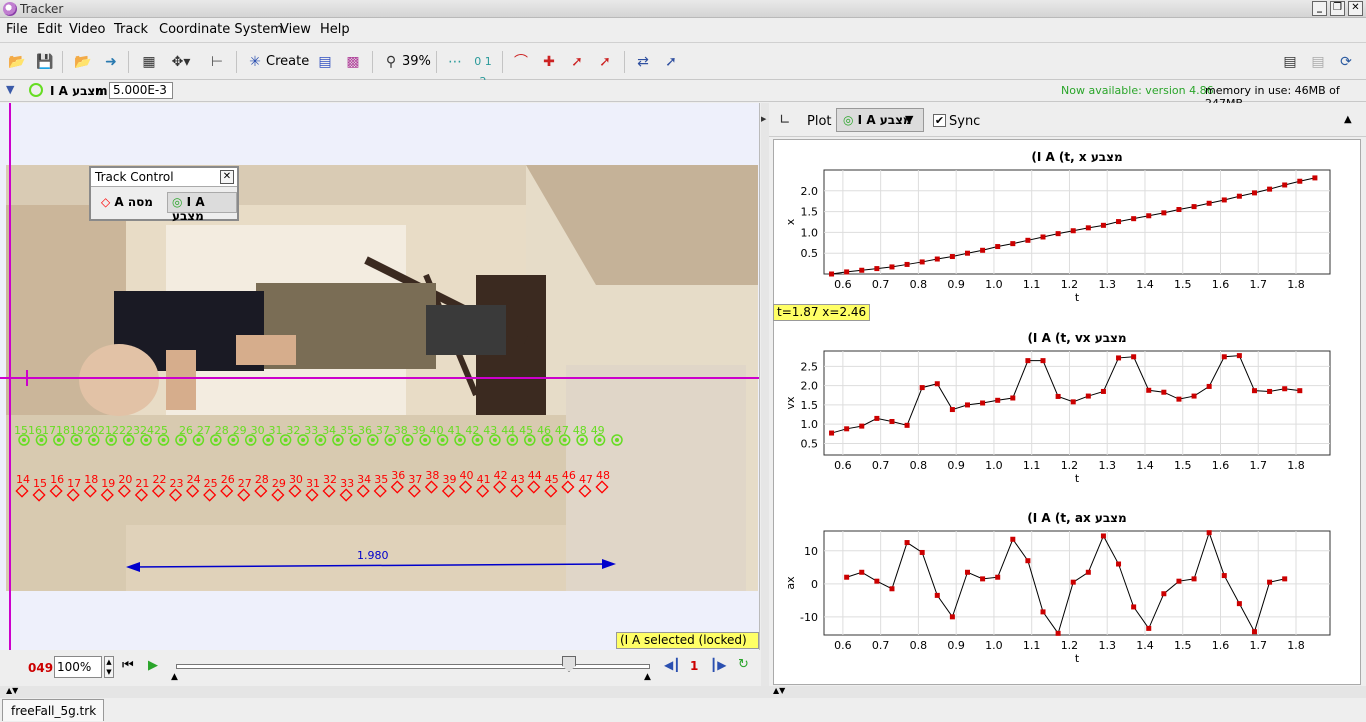 The image size is (1366, 722). I want to click on step-size: 1, so click(694, 666).